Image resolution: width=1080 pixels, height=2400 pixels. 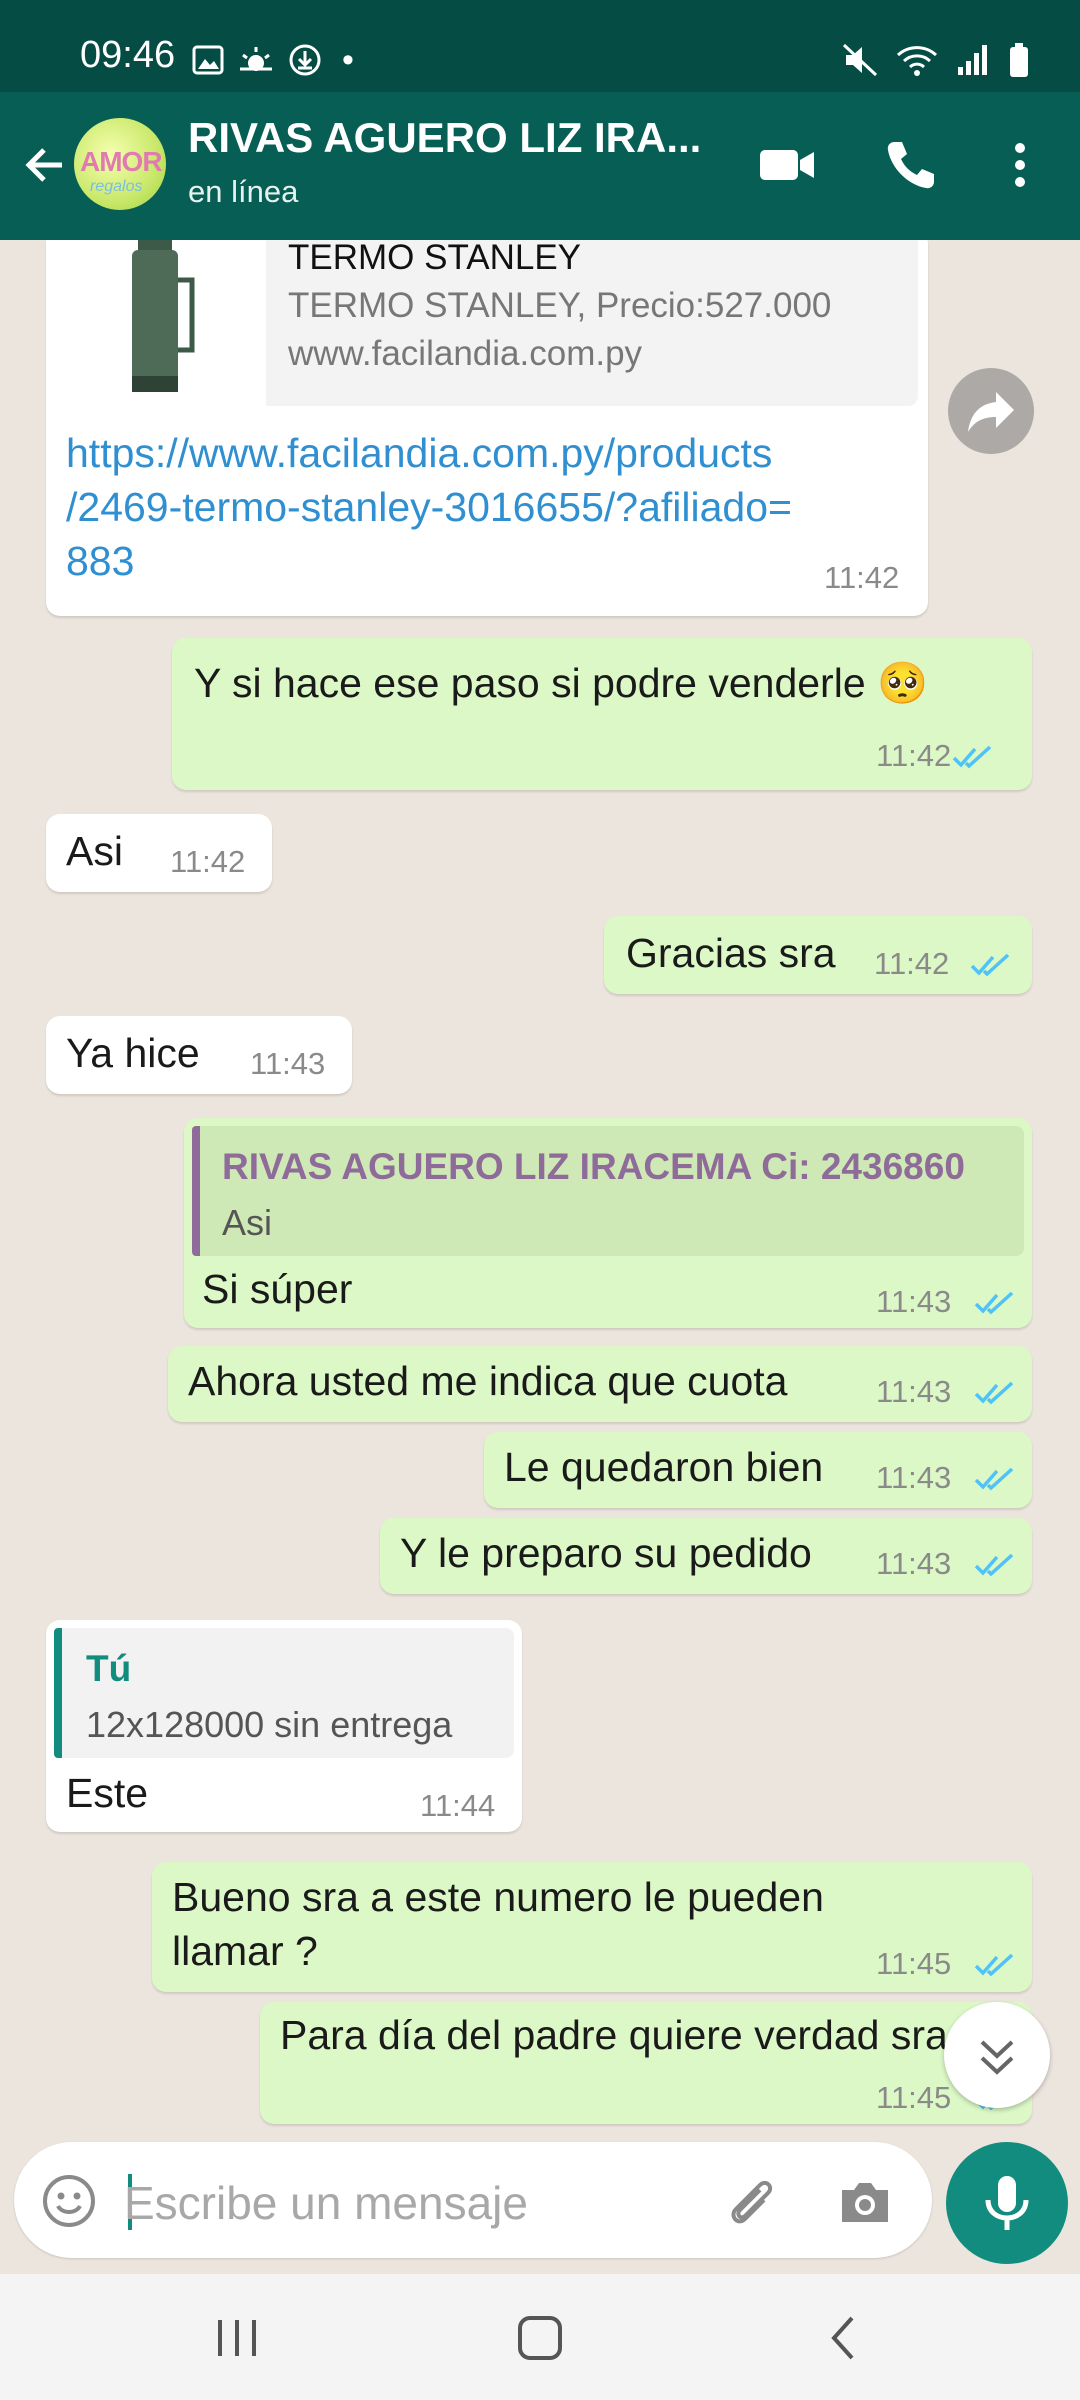 I want to click on back-arrow-icon, so click(x=45, y=165).